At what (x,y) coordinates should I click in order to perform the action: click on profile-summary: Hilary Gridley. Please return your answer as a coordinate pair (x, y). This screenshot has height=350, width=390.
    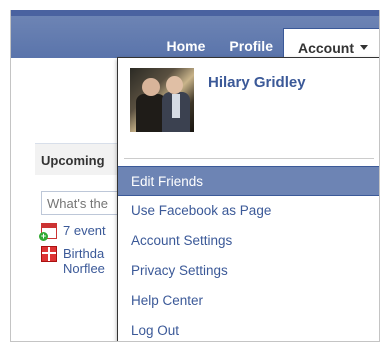
    Looking at the image, I should click on (218, 100).